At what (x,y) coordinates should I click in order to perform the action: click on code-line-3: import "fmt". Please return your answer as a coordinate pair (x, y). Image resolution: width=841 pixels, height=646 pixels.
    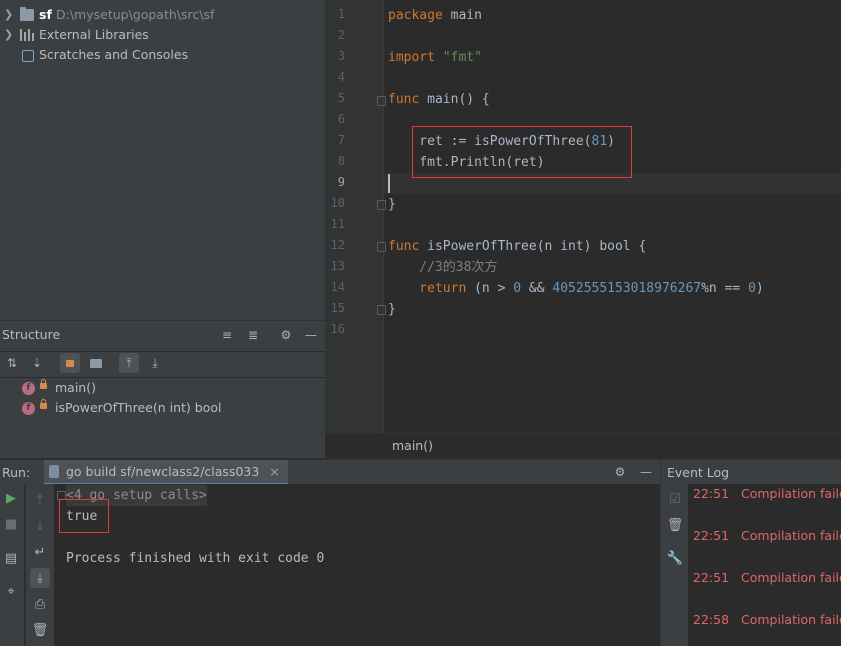
    Looking at the image, I should click on (435, 57).